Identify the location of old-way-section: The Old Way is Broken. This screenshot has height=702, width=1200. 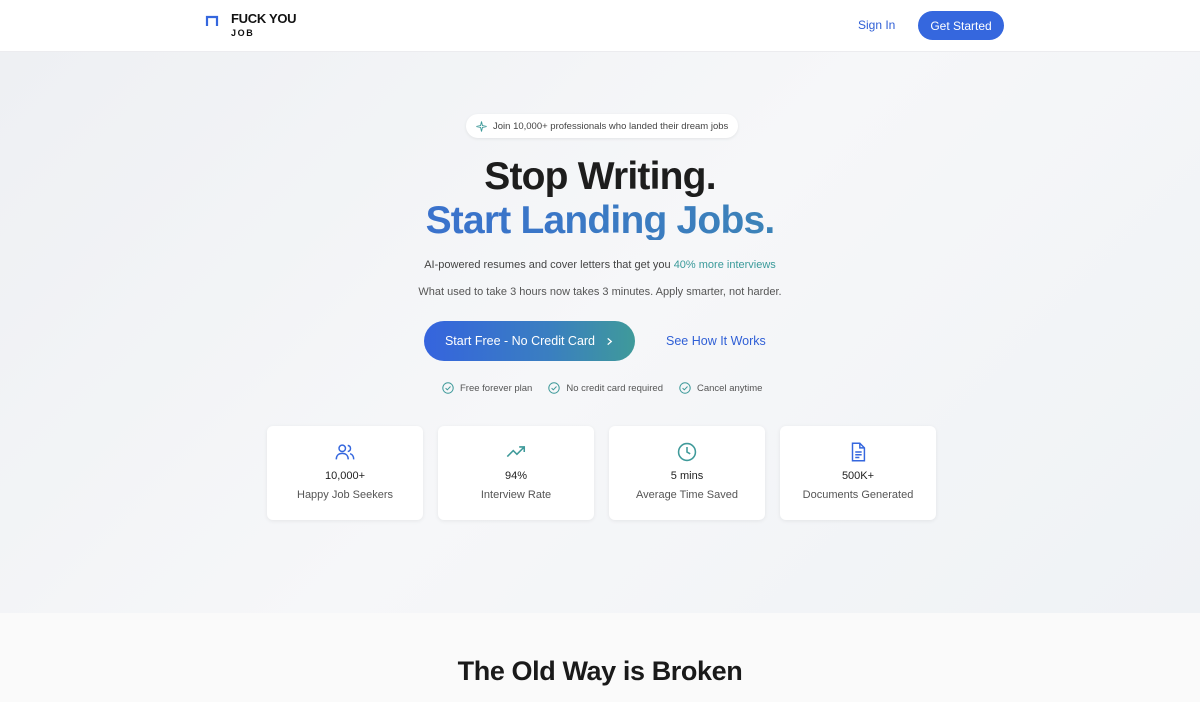
(600, 657).